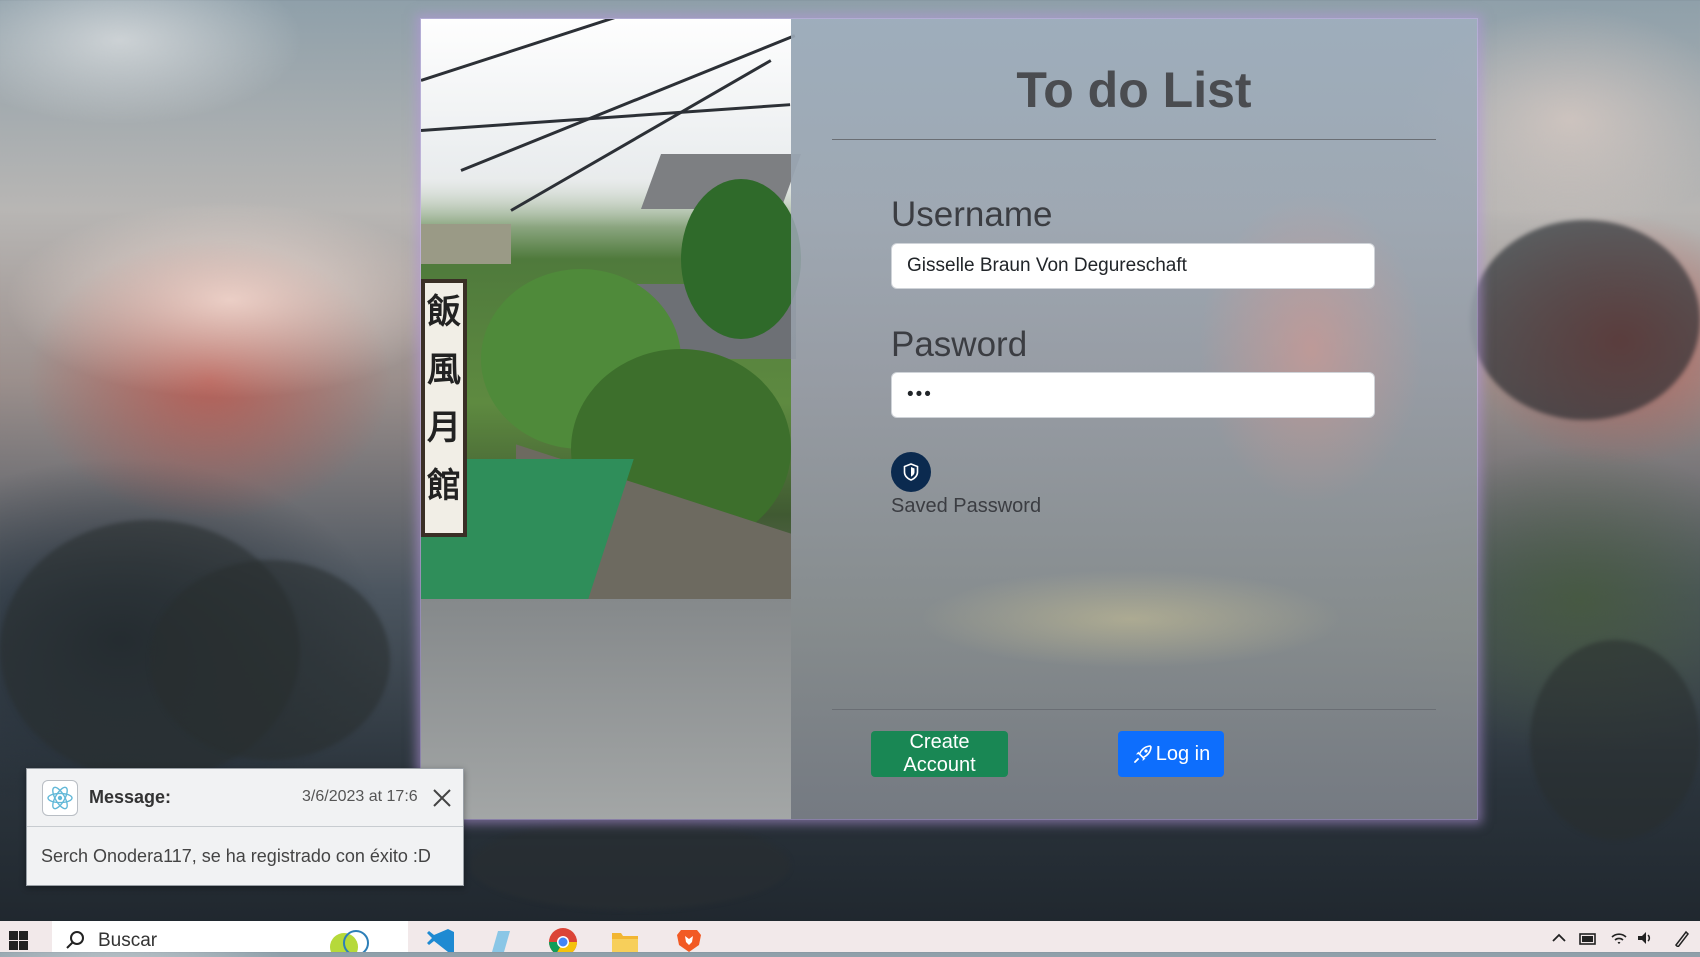 The image size is (1700, 957). What do you see at coordinates (959, 344) in the screenshot?
I see `password-label: Pasword` at bounding box center [959, 344].